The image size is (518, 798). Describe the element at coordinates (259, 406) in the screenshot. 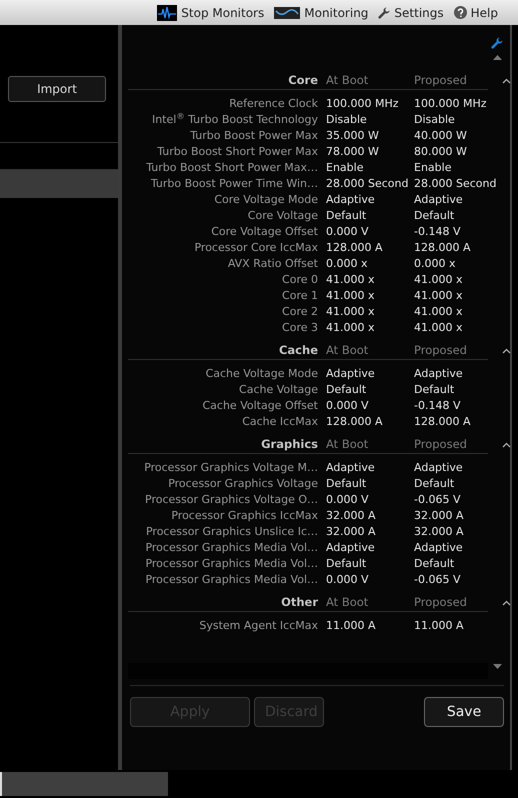

I see `setting-label: Cache Voltage Offset` at that location.